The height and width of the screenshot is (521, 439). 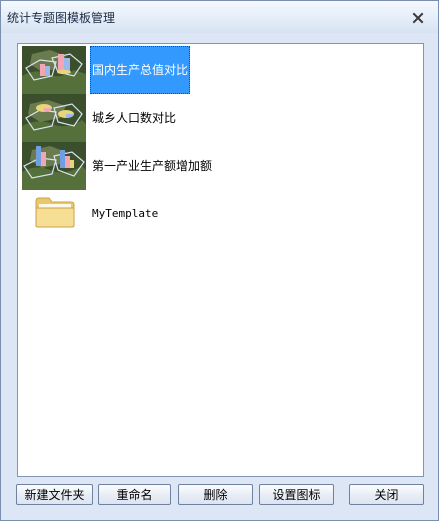 I want to click on list-item: 第一产业生产额增加额, so click(x=172, y=166).